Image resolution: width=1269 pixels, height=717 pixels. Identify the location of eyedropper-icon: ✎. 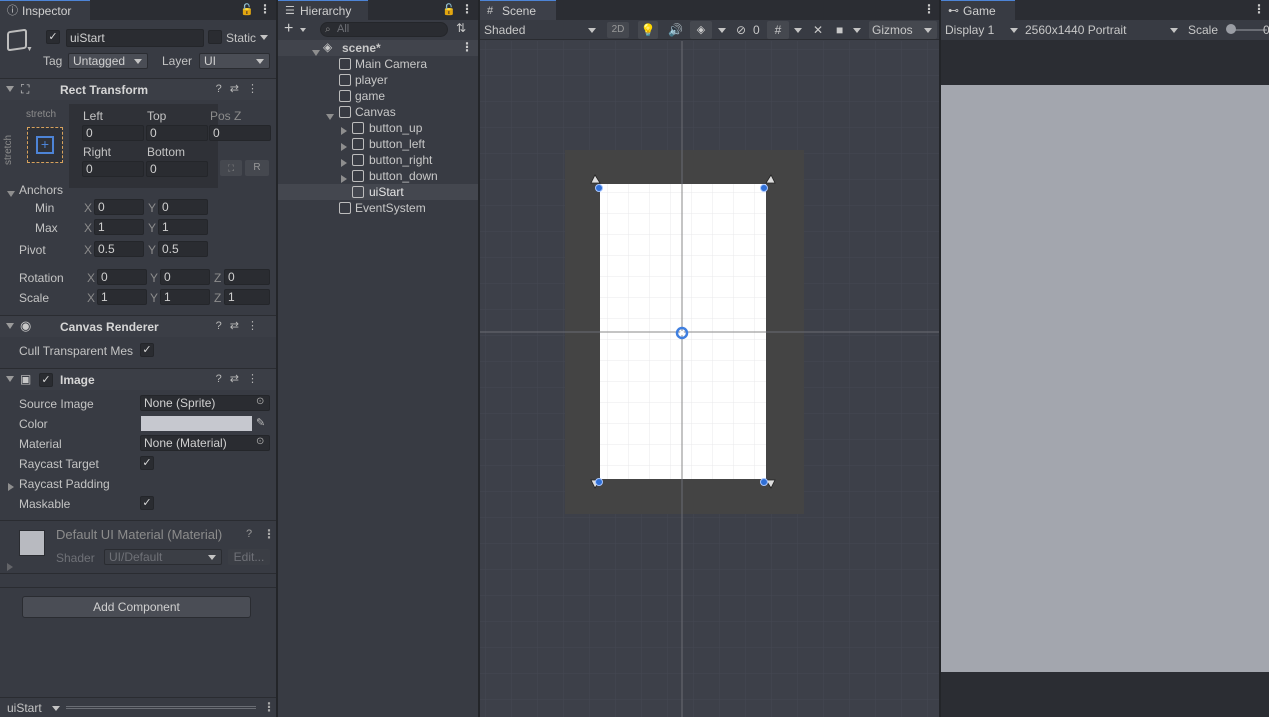
(260, 422).